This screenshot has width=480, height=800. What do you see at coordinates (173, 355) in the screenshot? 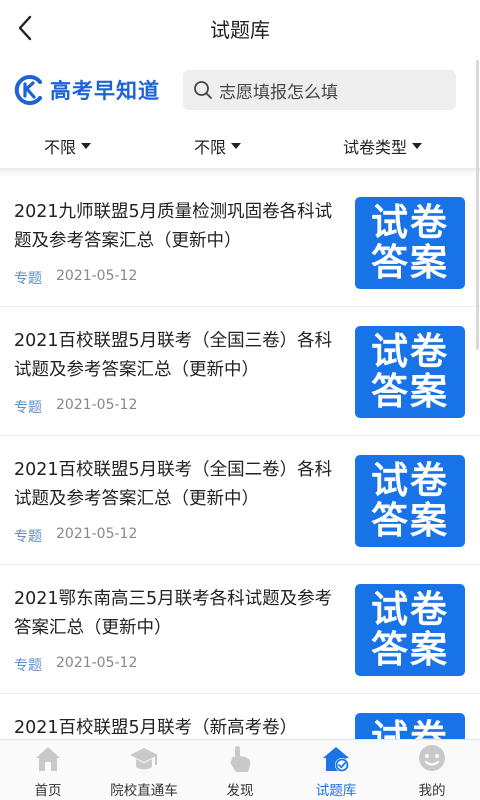
I see `item-title: 2021百校联盟5月联考（全国三卷）各科试题及参考答案汇总（更新中）` at bounding box center [173, 355].